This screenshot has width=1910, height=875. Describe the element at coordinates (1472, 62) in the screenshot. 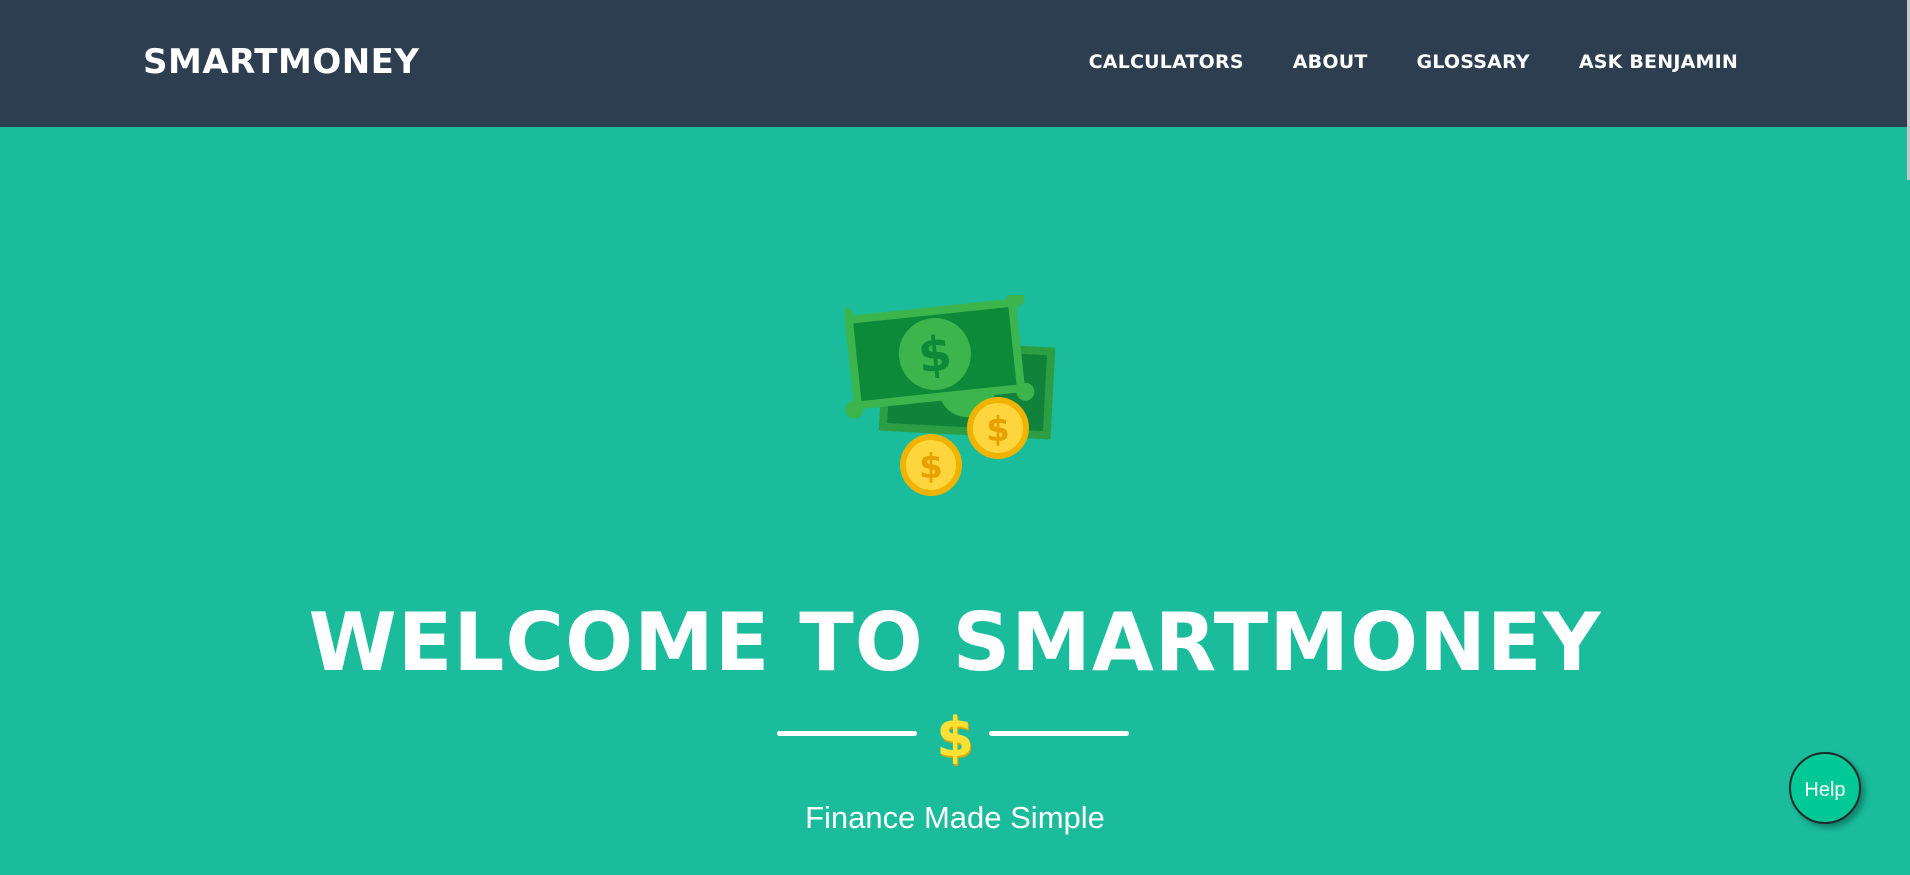

I see `nav-link-glossary: GLOSSARY` at that location.